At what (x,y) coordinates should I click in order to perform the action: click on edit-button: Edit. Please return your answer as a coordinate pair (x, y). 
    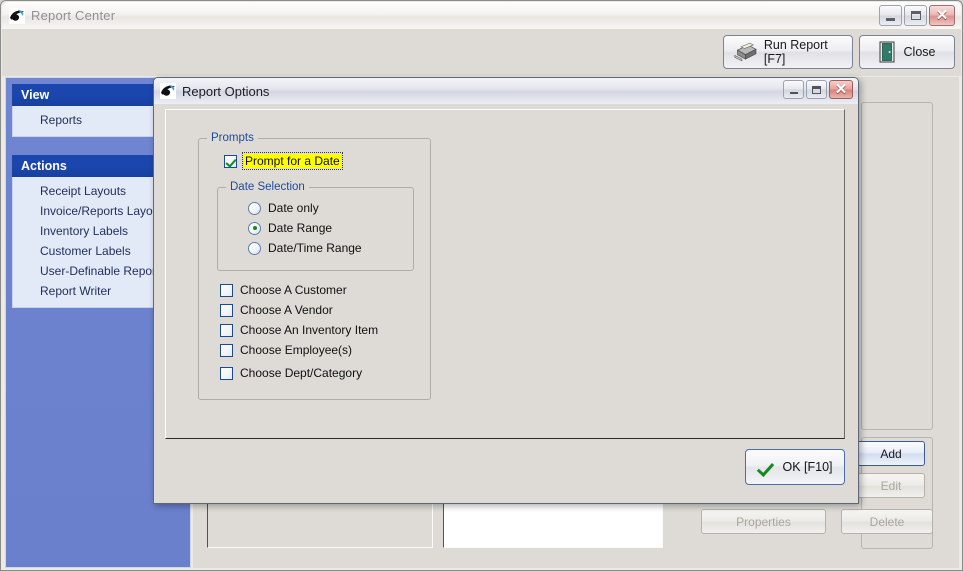
    Looking at the image, I should click on (891, 485).